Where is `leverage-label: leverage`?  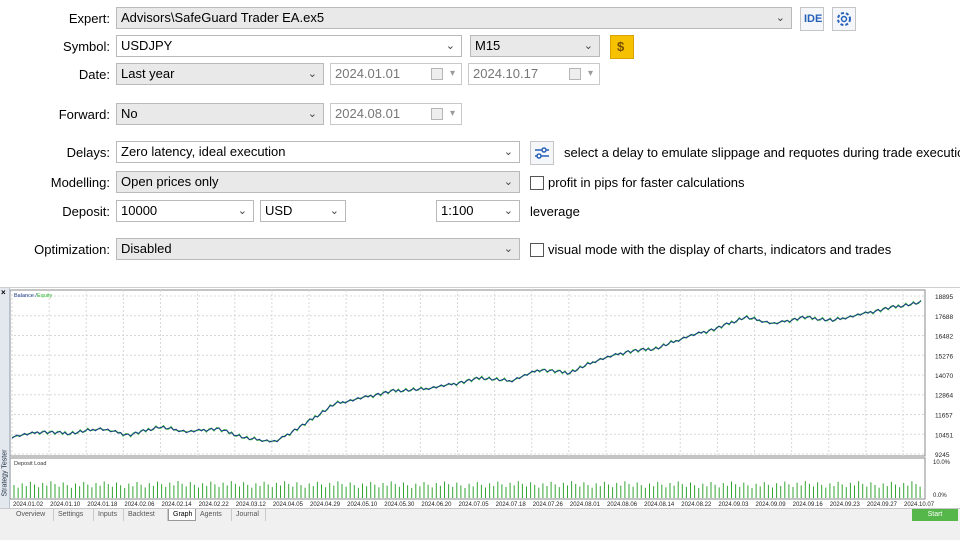
leverage-label: leverage is located at coordinates (555, 211).